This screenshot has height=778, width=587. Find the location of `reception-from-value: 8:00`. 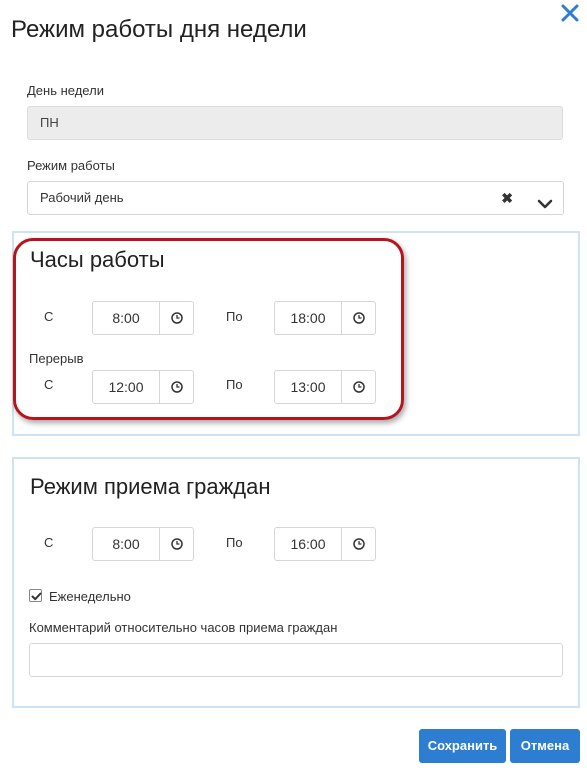

reception-from-value: 8:00 is located at coordinates (126, 544).